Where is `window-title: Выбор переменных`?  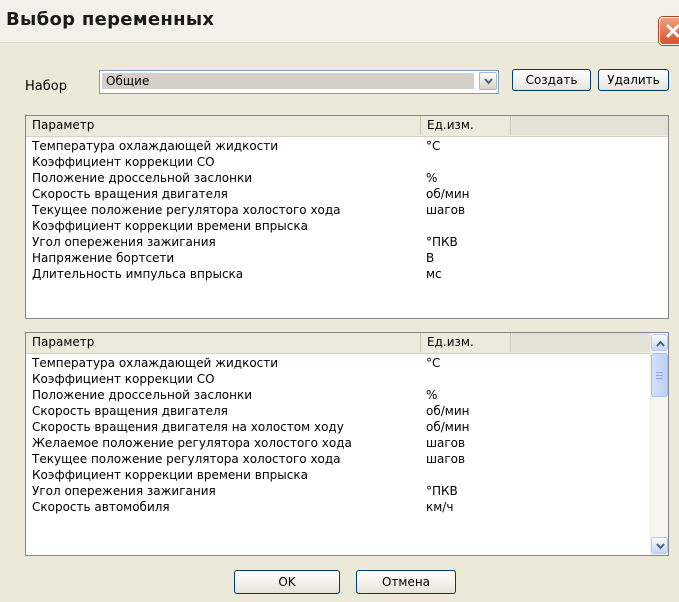
window-title: Выбор переменных is located at coordinates (110, 19).